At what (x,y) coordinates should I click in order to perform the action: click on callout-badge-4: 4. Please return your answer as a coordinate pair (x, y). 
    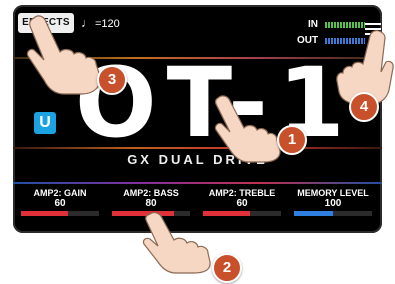
    Looking at the image, I should click on (364, 107).